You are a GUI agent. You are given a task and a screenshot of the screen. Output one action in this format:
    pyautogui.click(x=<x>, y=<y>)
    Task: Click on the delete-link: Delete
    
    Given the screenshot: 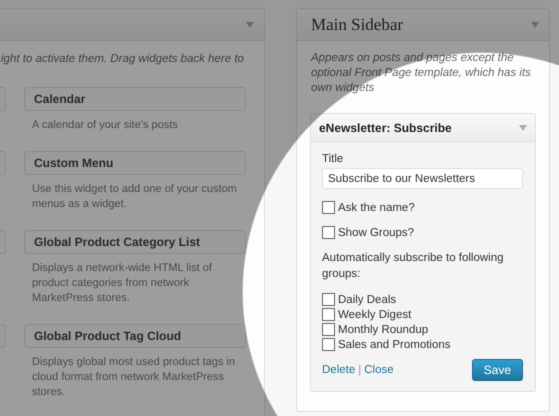 What is the action you would take?
    pyautogui.click(x=339, y=370)
    